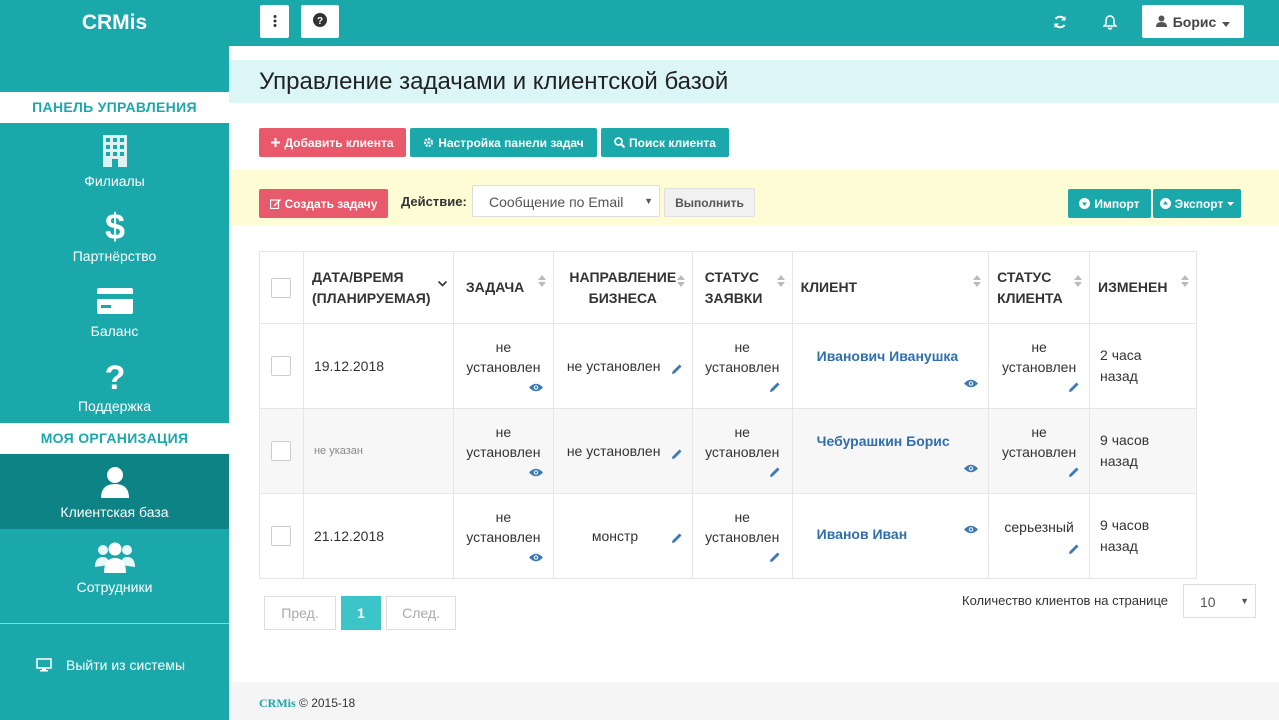 This screenshot has height=720, width=1279. What do you see at coordinates (421, 613) in the screenshot?
I see `pagination-next: След.` at bounding box center [421, 613].